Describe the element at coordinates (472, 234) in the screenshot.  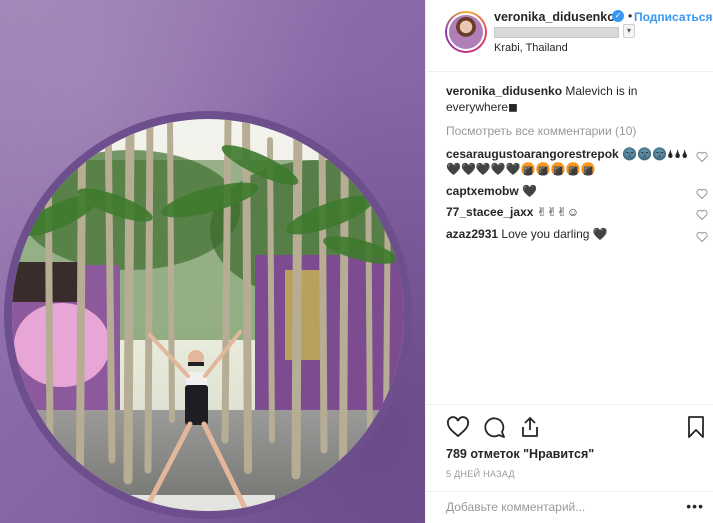
I see `comment-username-link: azaz2931` at that location.